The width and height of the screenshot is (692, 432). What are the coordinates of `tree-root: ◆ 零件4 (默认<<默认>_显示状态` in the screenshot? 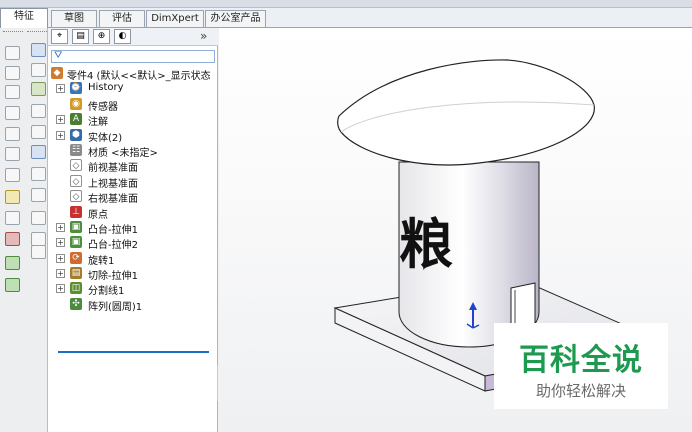 It's located at (133, 74).